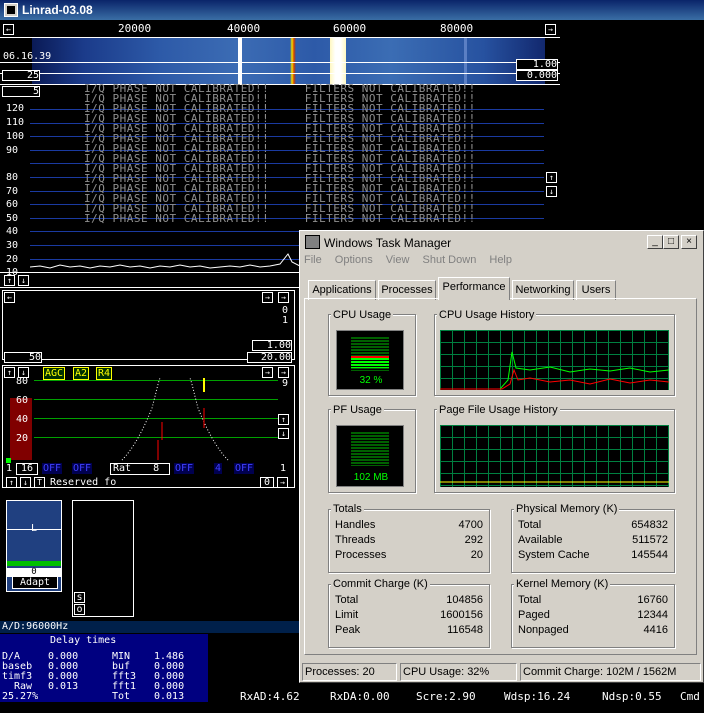 This screenshot has height=713, width=704. Describe the element at coordinates (218, 468) in the screenshot. I see `value-button: 4` at that location.